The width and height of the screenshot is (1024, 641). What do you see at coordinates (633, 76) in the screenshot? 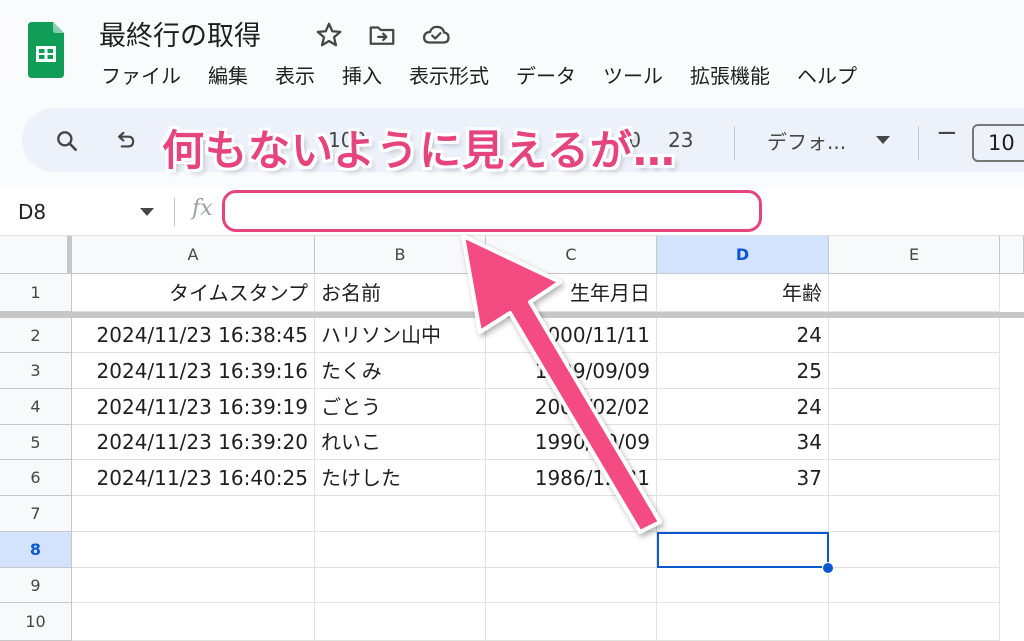
I see `menu-tools: ツール` at bounding box center [633, 76].